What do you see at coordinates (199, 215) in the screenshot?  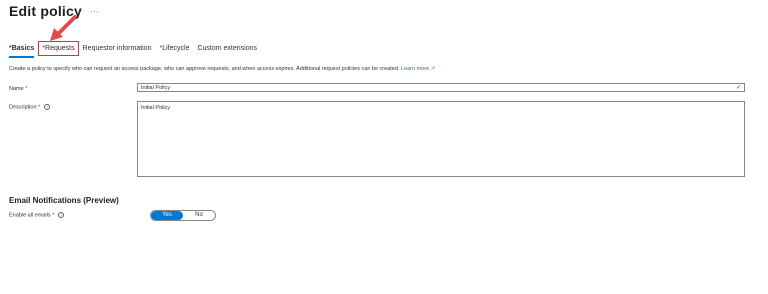 I see `toggle-option-no: No` at bounding box center [199, 215].